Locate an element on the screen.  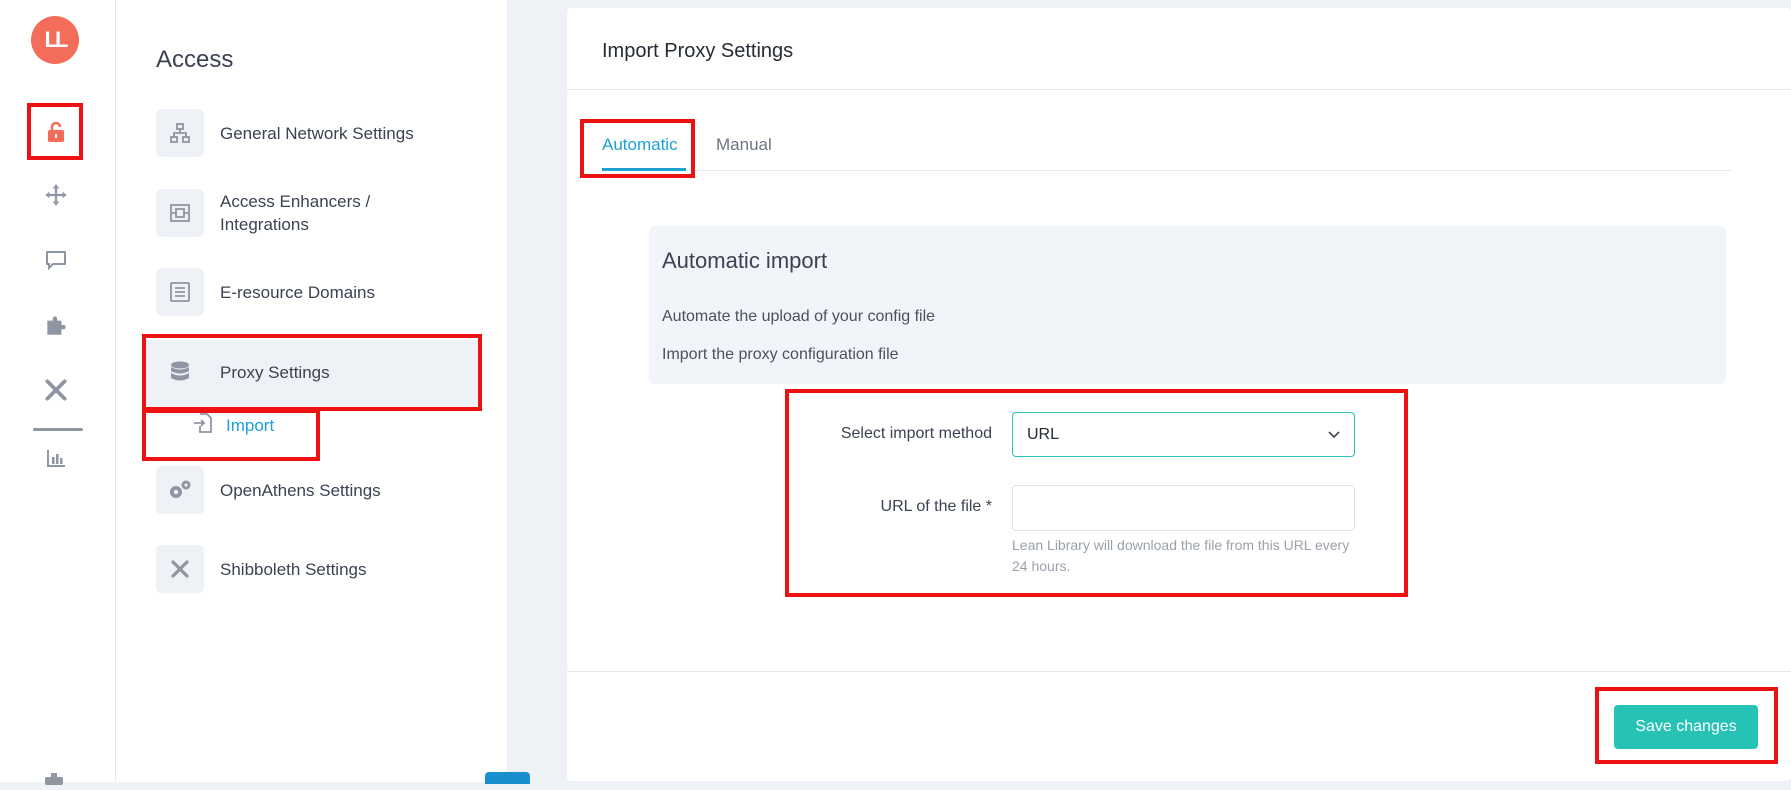
import-method-value: URL is located at coordinates (1043, 434).